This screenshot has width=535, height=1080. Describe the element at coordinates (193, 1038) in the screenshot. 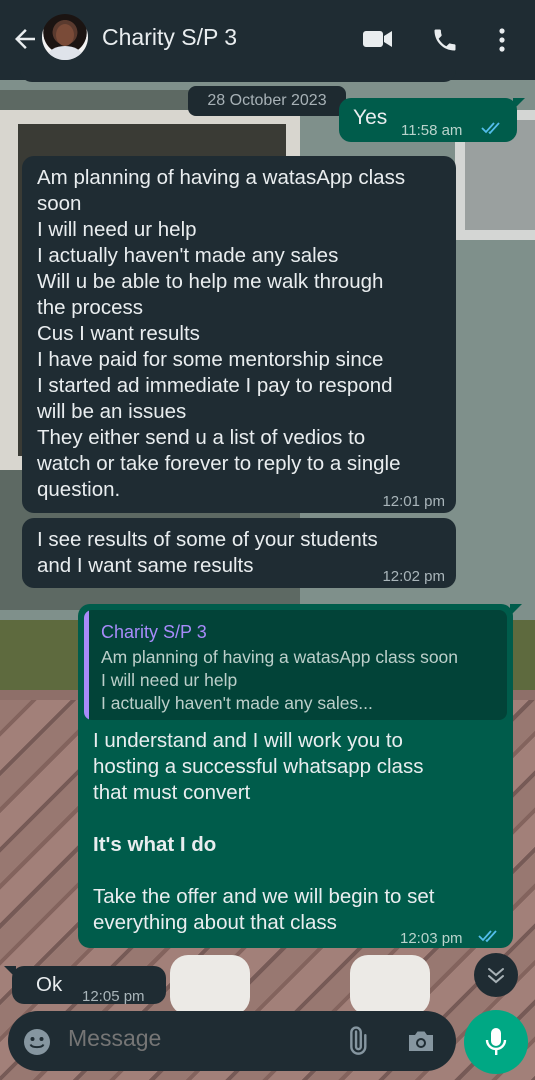

I see `message-input` at that location.